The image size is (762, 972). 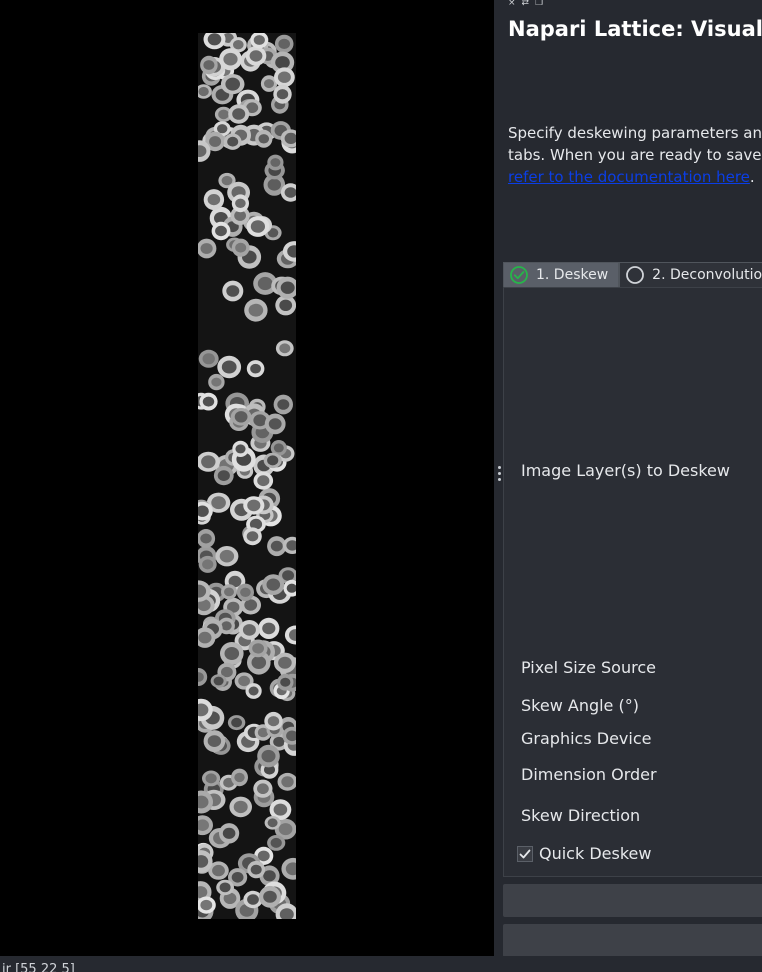 I want to click on check-circle-icon, so click(x=519, y=275).